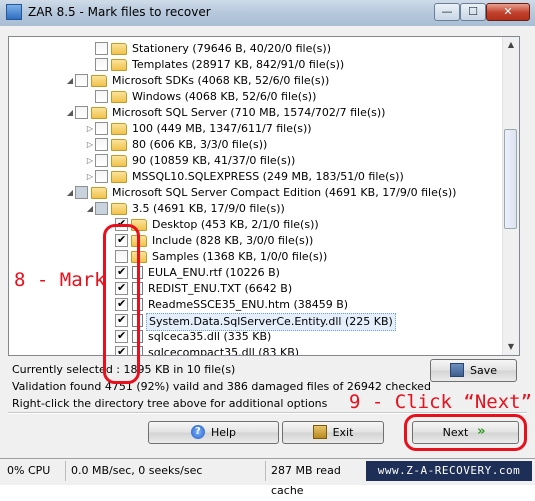 The width and height of the screenshot is (535, 501). I want to click on tree-item-label: ReadmeSSCE35_ENU.htm (38459 B), so click(248, 305).